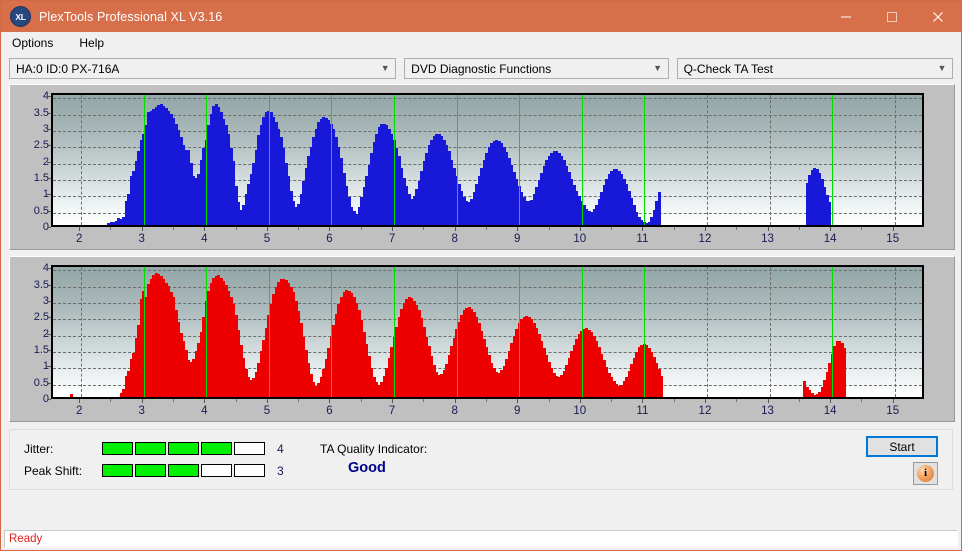 This screenshot has height=551, width=962. What do you see at coordinates (374, 449) in the screenshot?
I see `ta-quality-label: TA Quality Indicator:` at bounding box center [374, 449].